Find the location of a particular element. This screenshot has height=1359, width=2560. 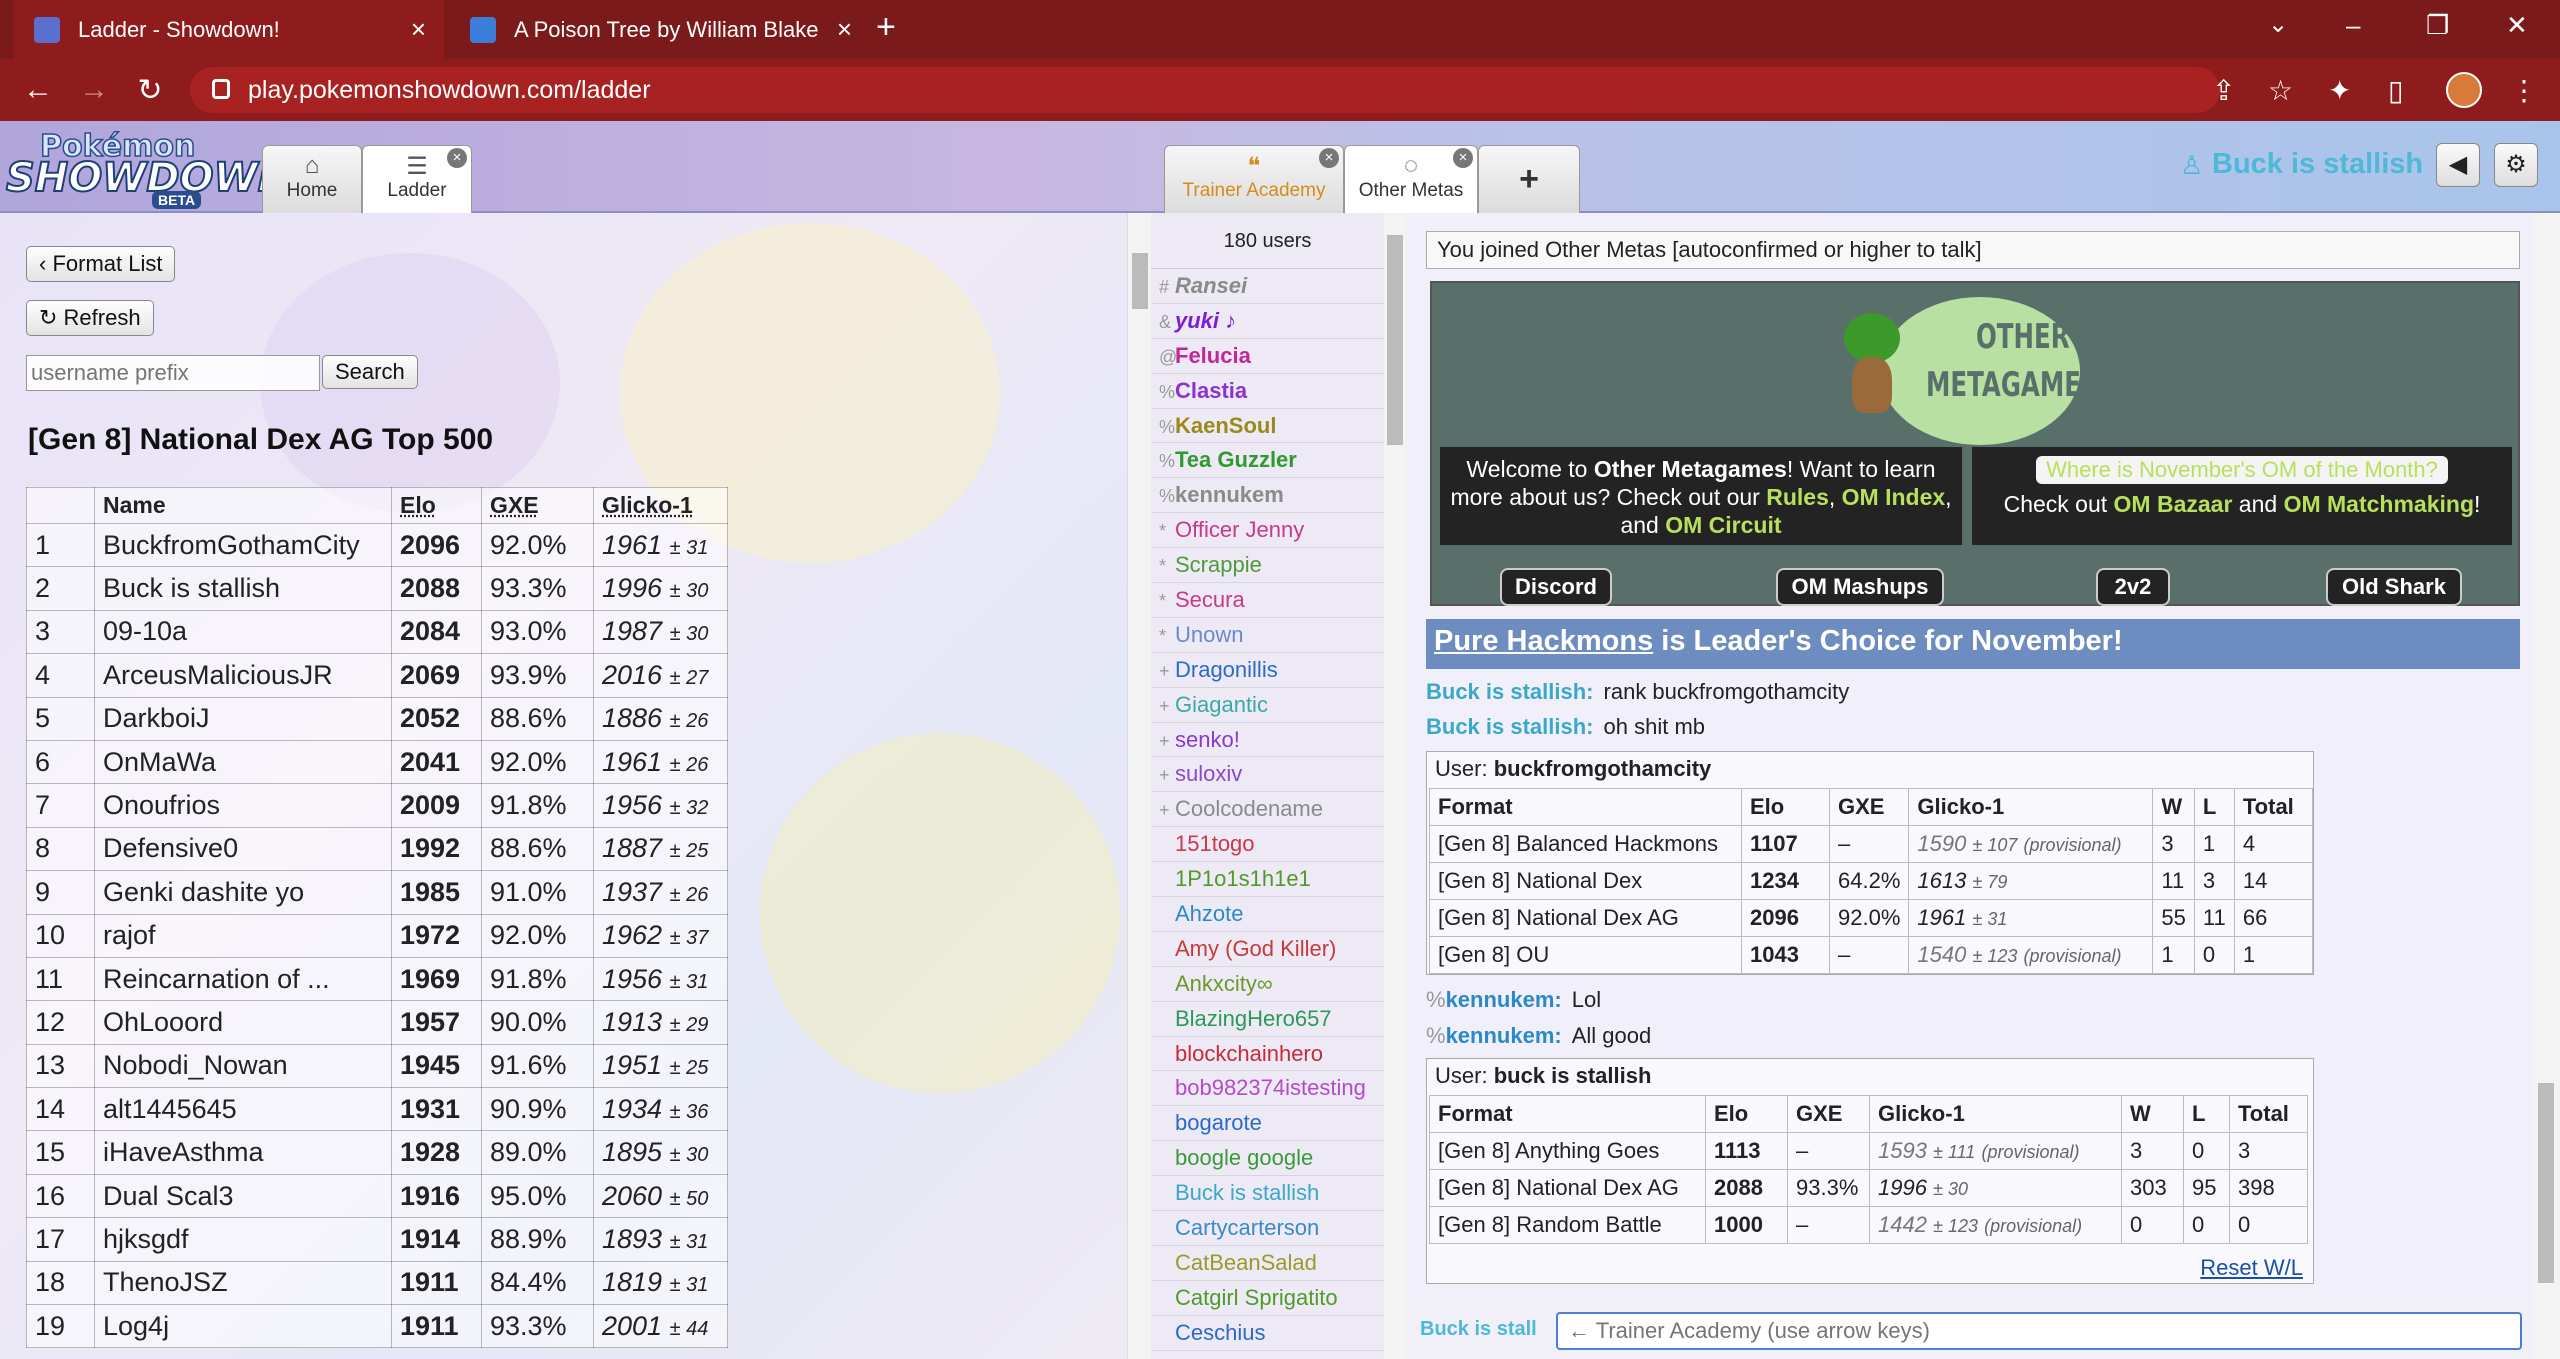

userlist-item: boogle google is located at coordinates (1267, 1159).